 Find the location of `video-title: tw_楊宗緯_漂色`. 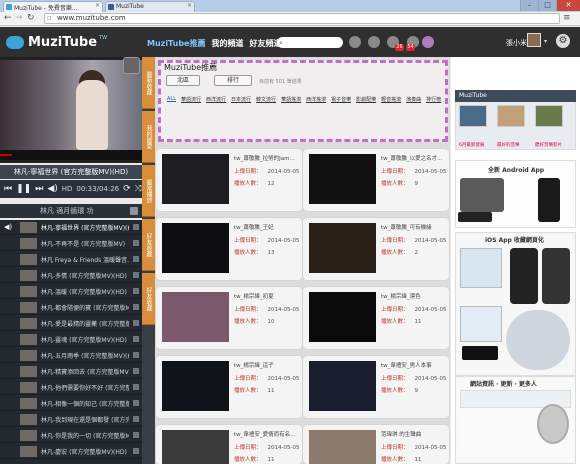

video-title: tw_楊宗緯_漂色 is located at coordinates (414, 296).